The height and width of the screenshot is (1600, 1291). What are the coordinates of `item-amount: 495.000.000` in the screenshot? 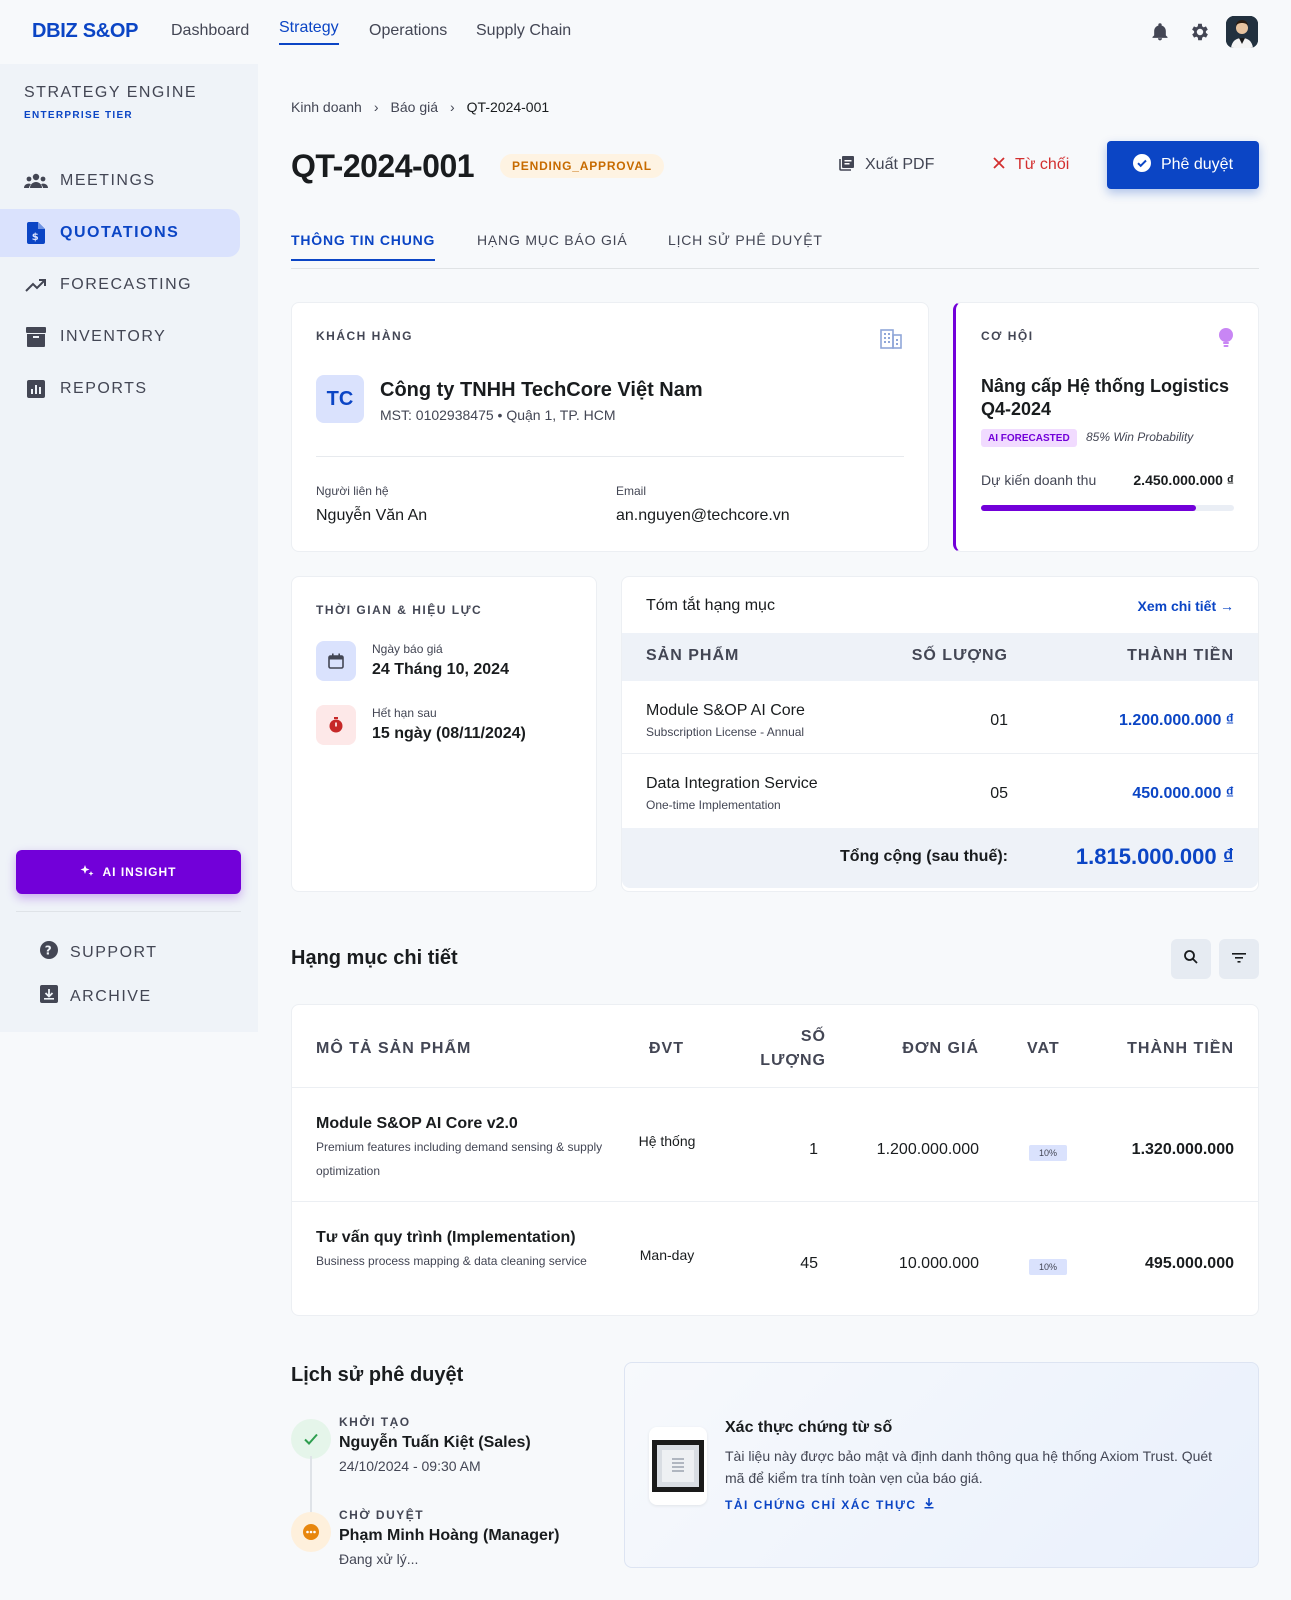 It's located at (1189, 1263).